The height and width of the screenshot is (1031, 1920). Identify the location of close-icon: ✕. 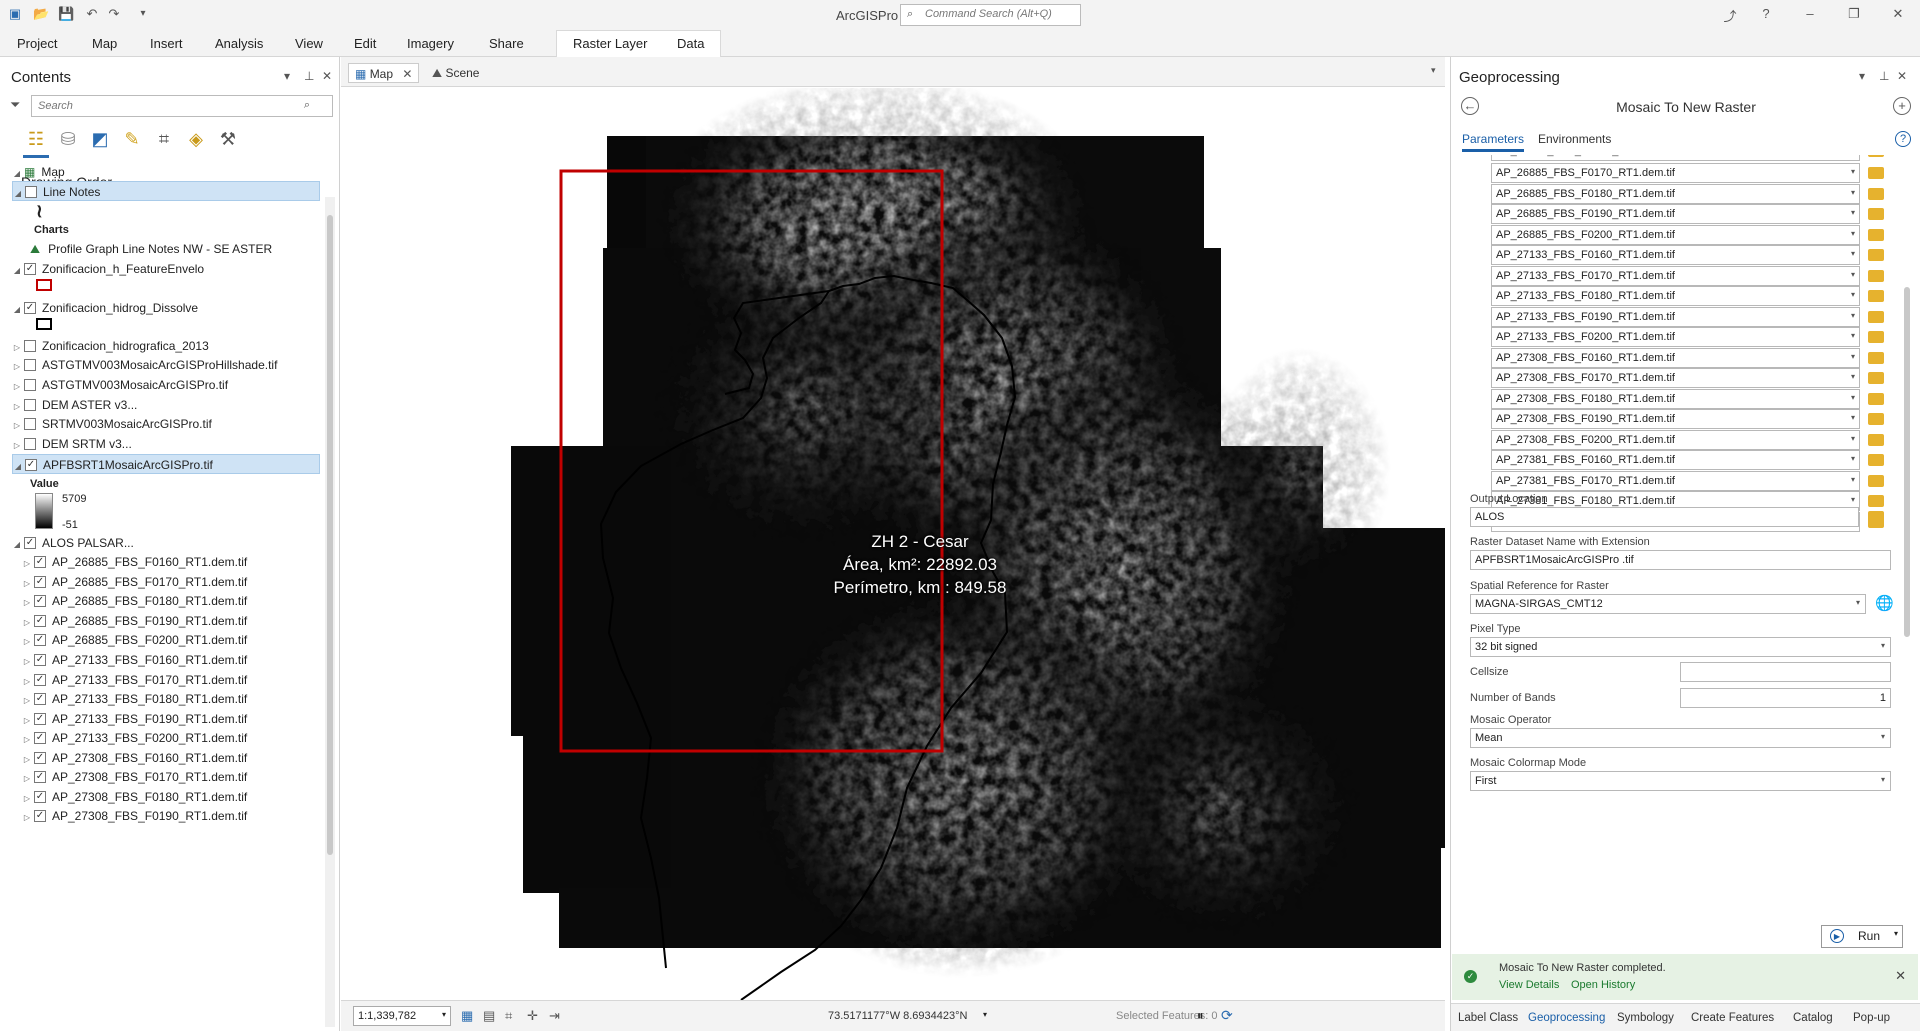
(1900, 976).